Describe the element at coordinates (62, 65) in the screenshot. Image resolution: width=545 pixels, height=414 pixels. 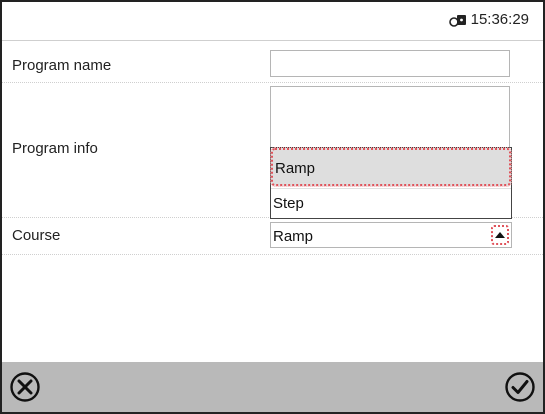
I see `program-name-label: Program name` at that location.